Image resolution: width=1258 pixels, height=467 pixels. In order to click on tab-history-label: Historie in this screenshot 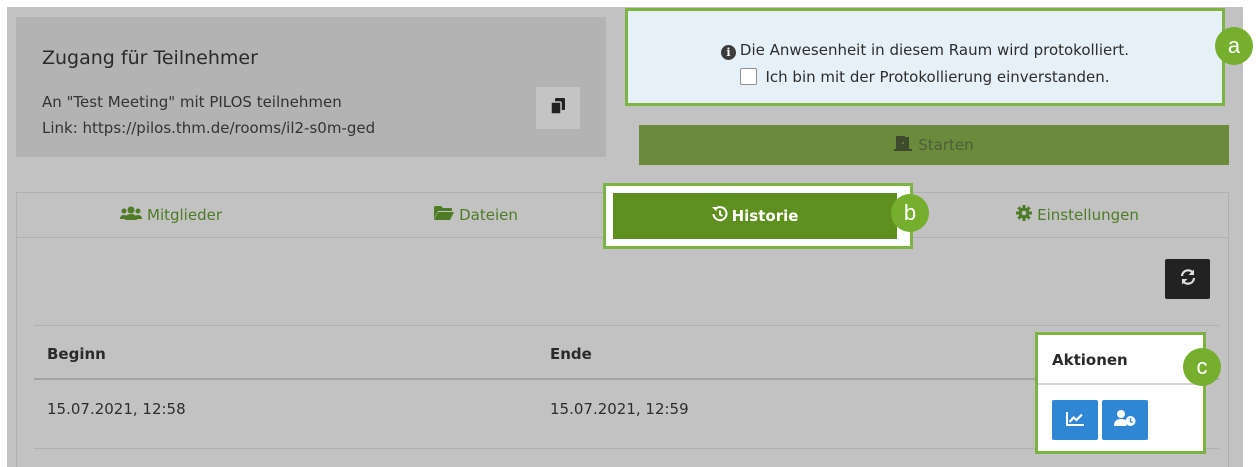, I will do `click(765, 216)`.